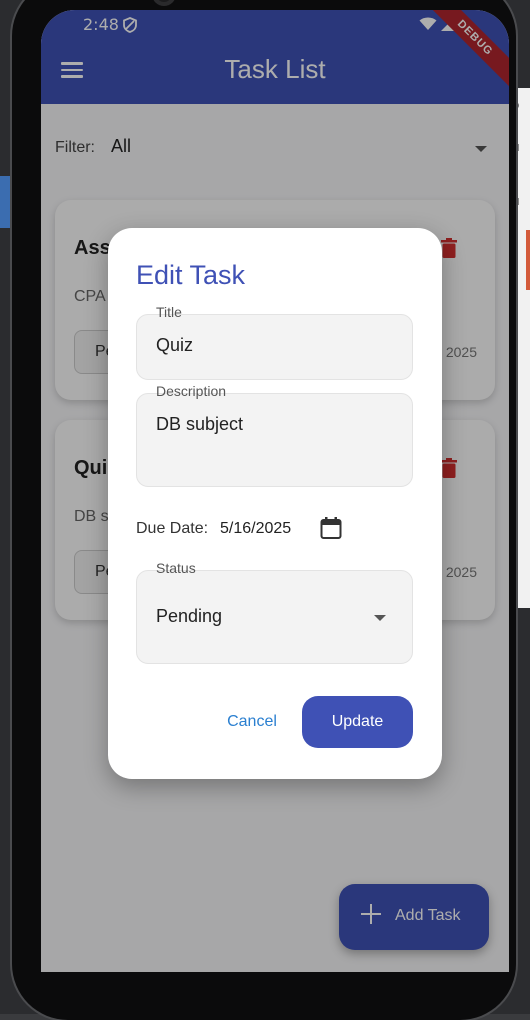  Describe the element at coordinates (169, 312) in the screenshot. I see `title-field-label: Title` at that location.